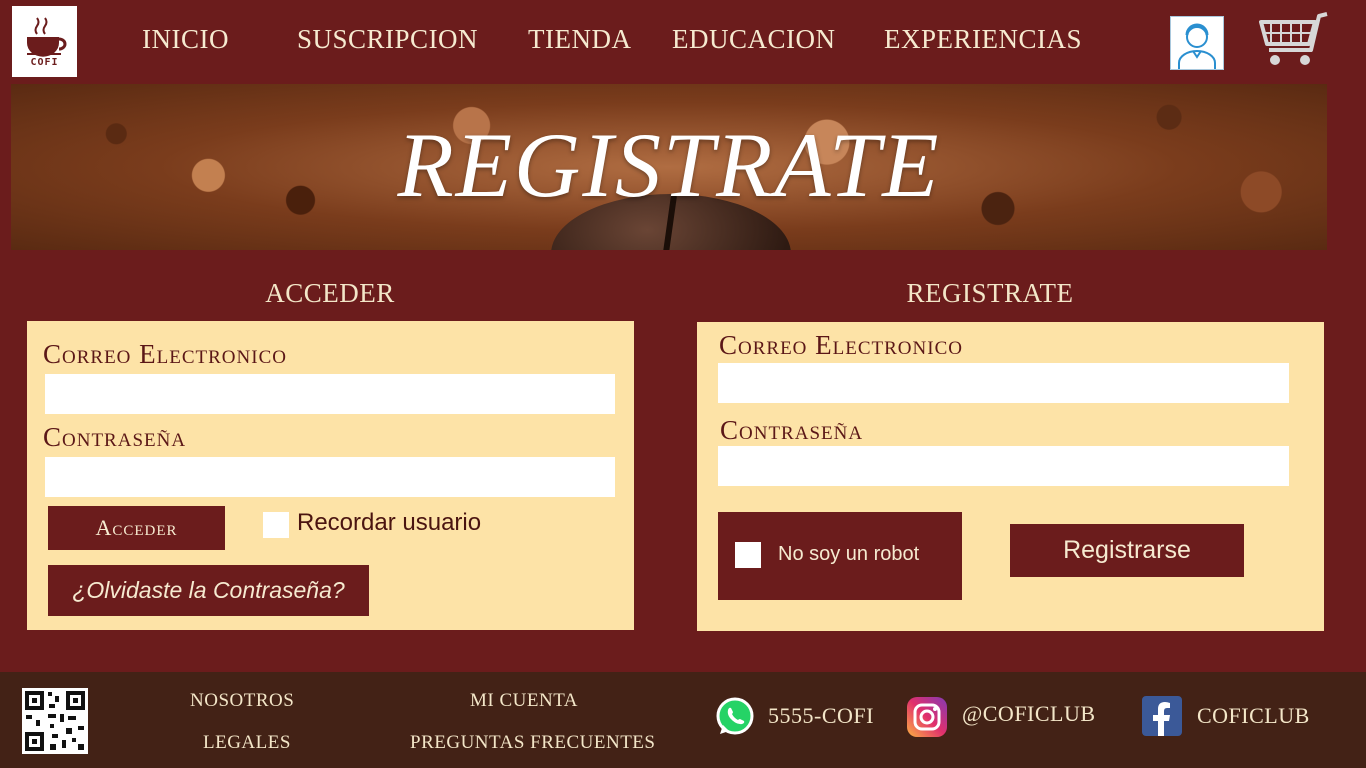 The width and height of the screenshot is (1366, 768). I want to click on register-section-title: REGISTRATE, so click(990, 293).